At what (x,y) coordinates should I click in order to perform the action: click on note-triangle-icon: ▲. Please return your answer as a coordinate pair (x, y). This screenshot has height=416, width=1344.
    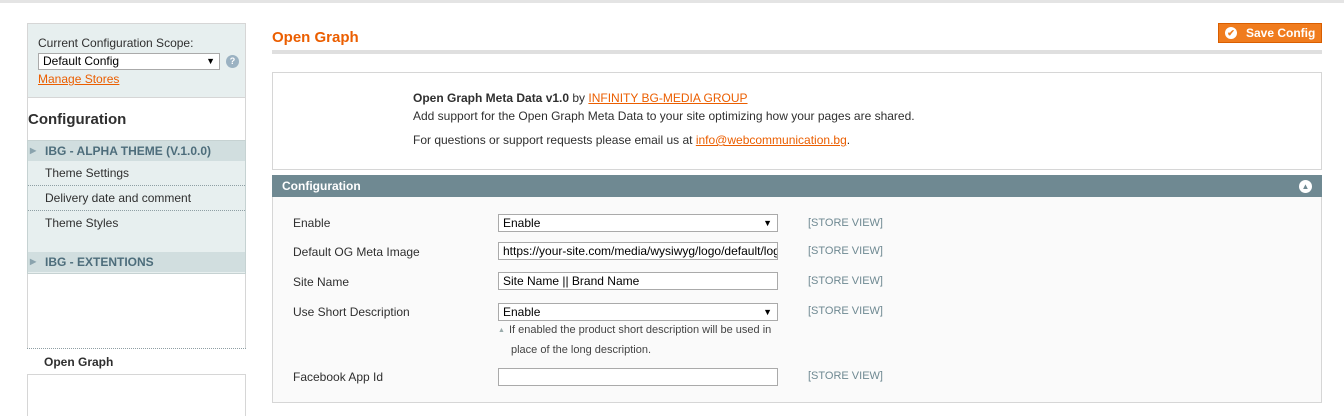
    Looking at the image, I should click on (501, 330).